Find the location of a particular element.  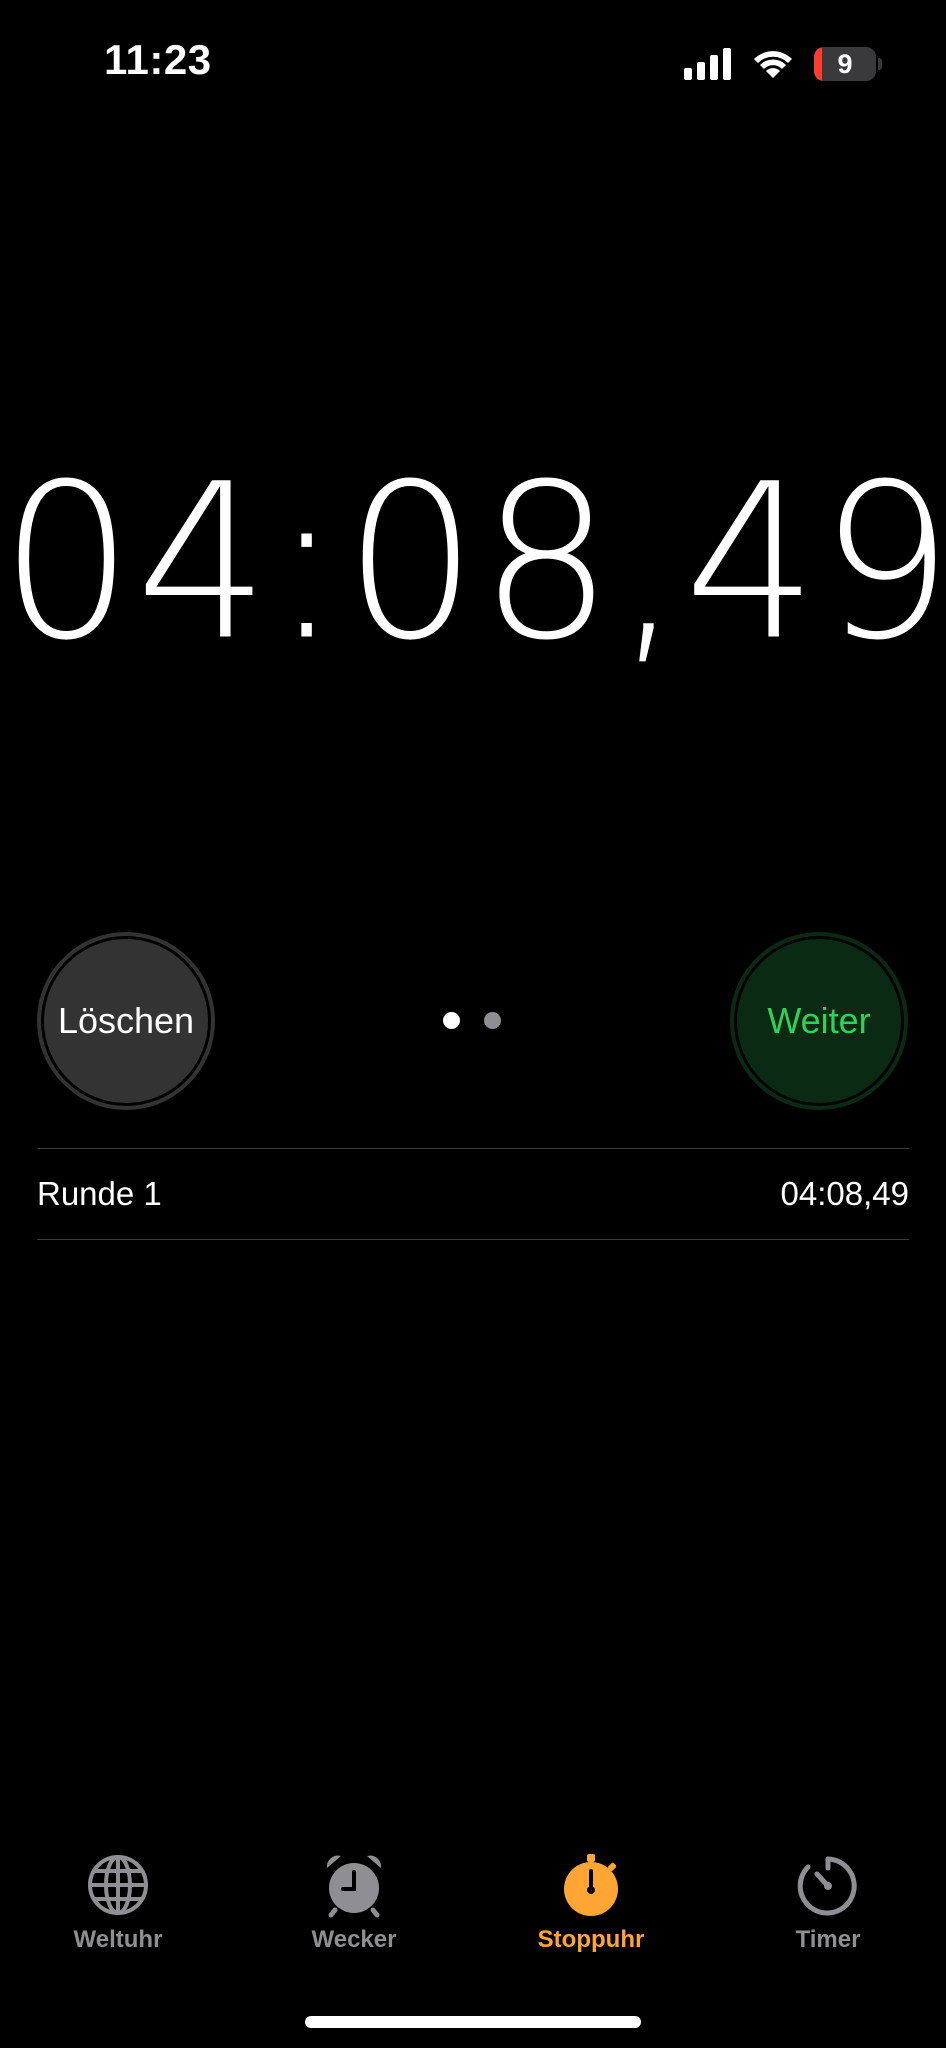

tab-stoppuhr: Stoppuhr is located at coordinates (591, 1903).